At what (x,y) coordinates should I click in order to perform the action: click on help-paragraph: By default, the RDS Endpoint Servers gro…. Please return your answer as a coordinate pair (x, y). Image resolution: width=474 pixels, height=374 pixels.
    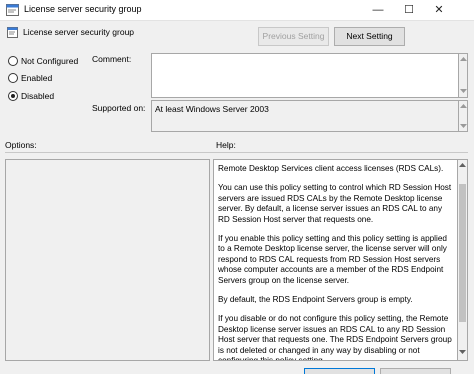
    Looking at the image, I should click on (315, 300).